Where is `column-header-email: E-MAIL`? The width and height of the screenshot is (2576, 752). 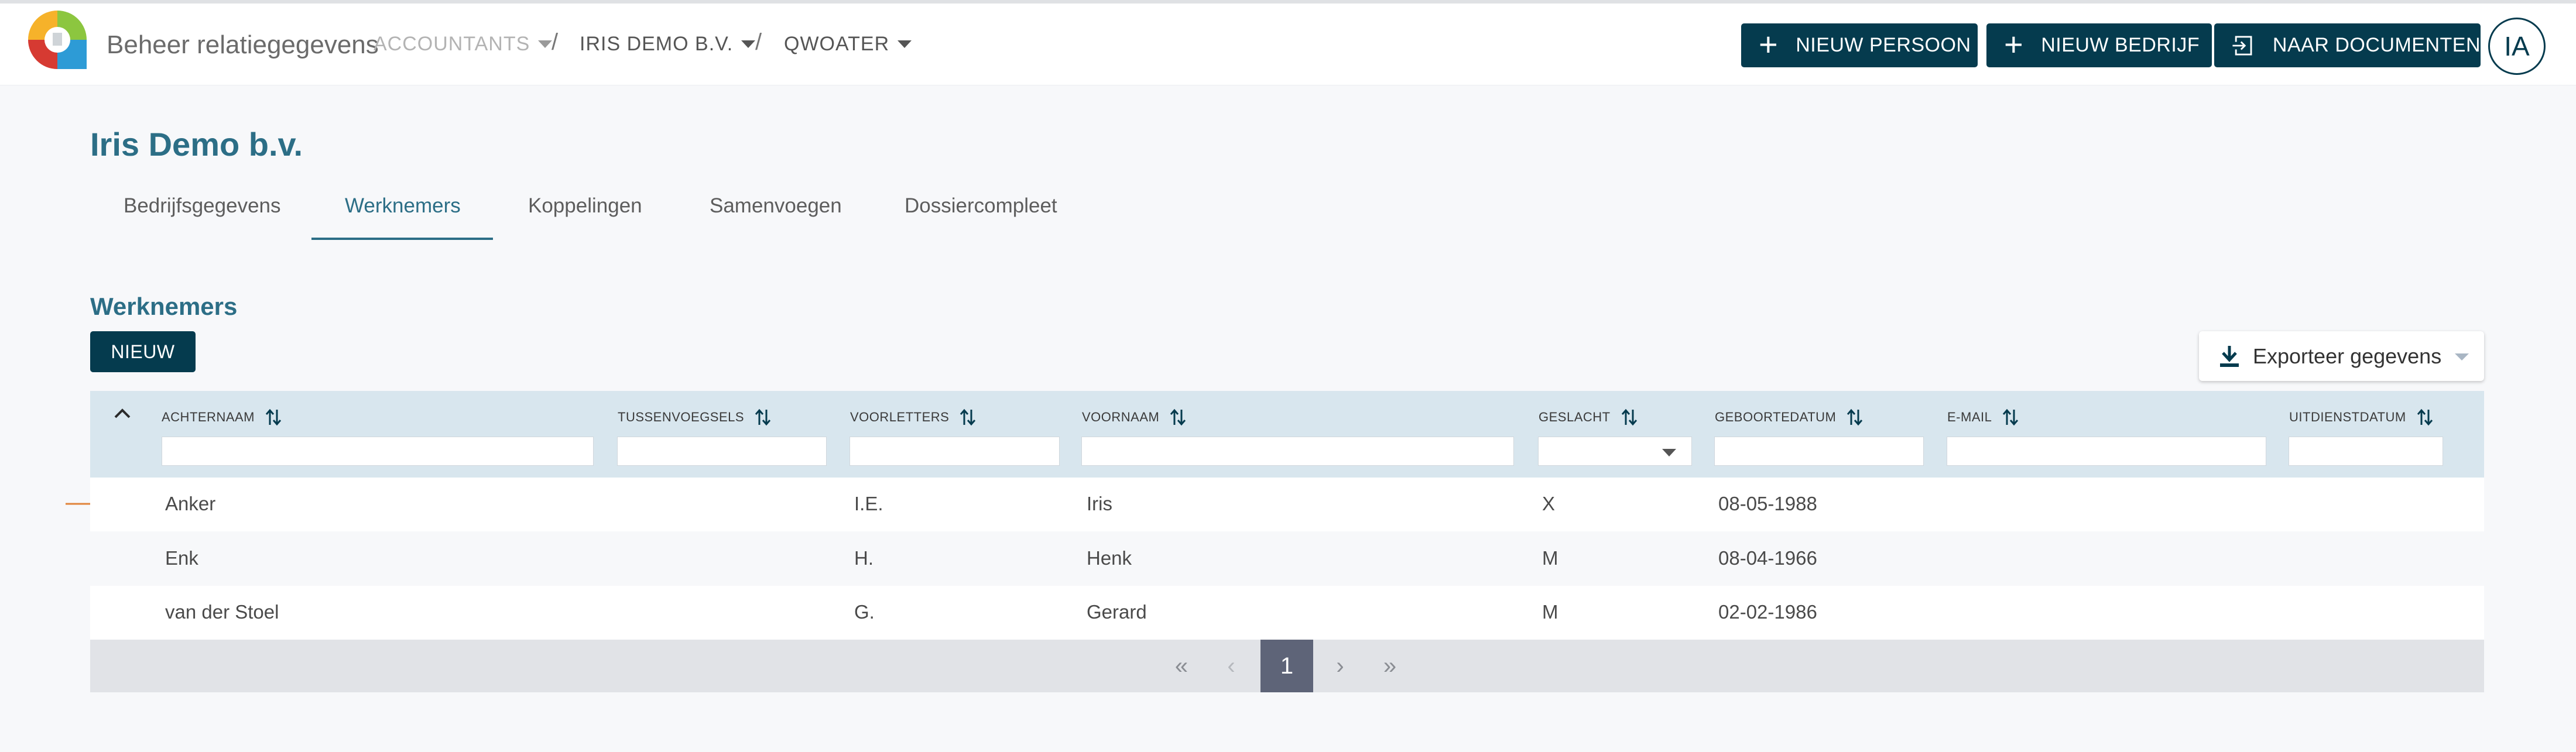 column-header-email: E-MAIL is located at coordinates (1983, 417).